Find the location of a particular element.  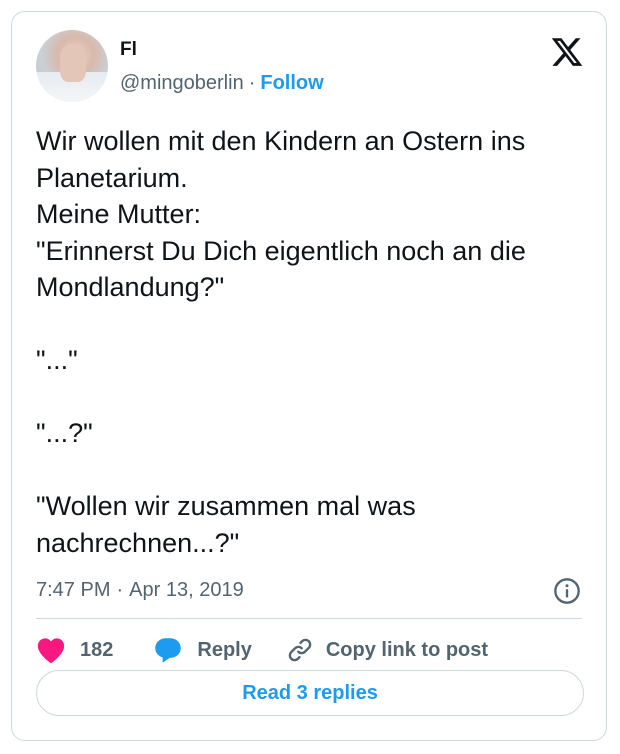

author-handle-row: @mingoberlin · Follow is located at coordinates (222, 83).